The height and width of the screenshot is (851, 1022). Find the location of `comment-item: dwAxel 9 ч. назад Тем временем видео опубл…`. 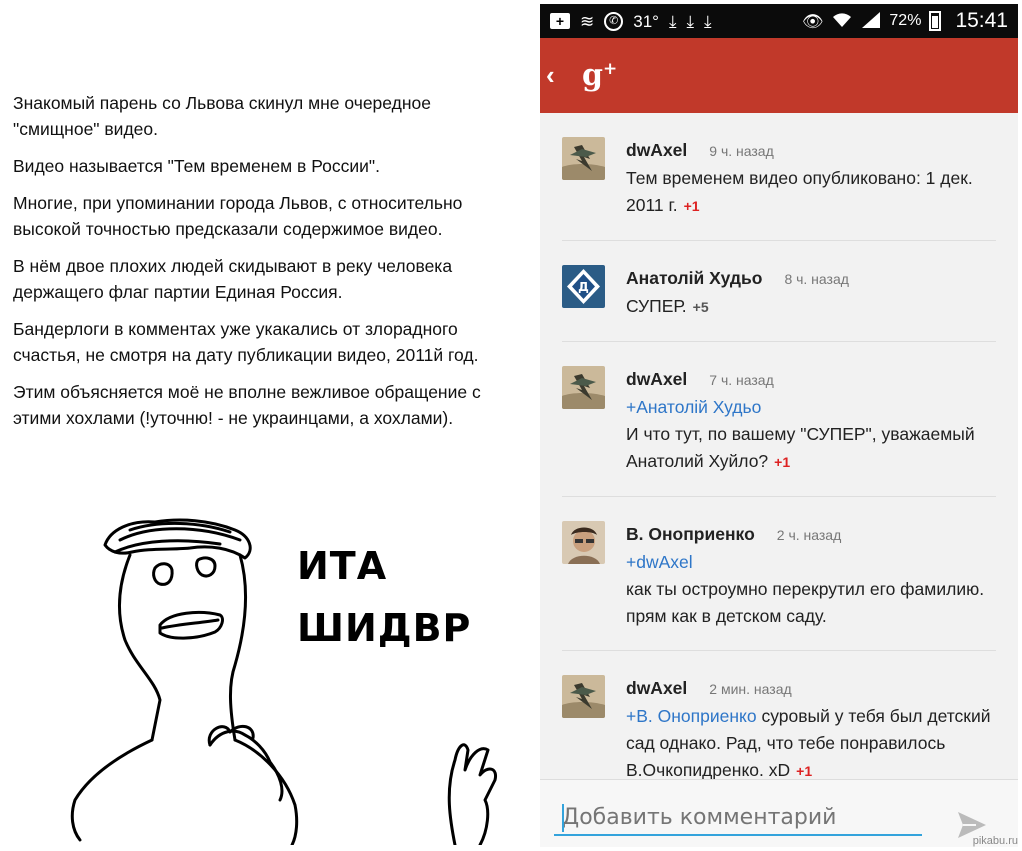

comment-item: dwAxel 9 ч. назад Тем временем видео опубл… is located at coordinates (779, 177).